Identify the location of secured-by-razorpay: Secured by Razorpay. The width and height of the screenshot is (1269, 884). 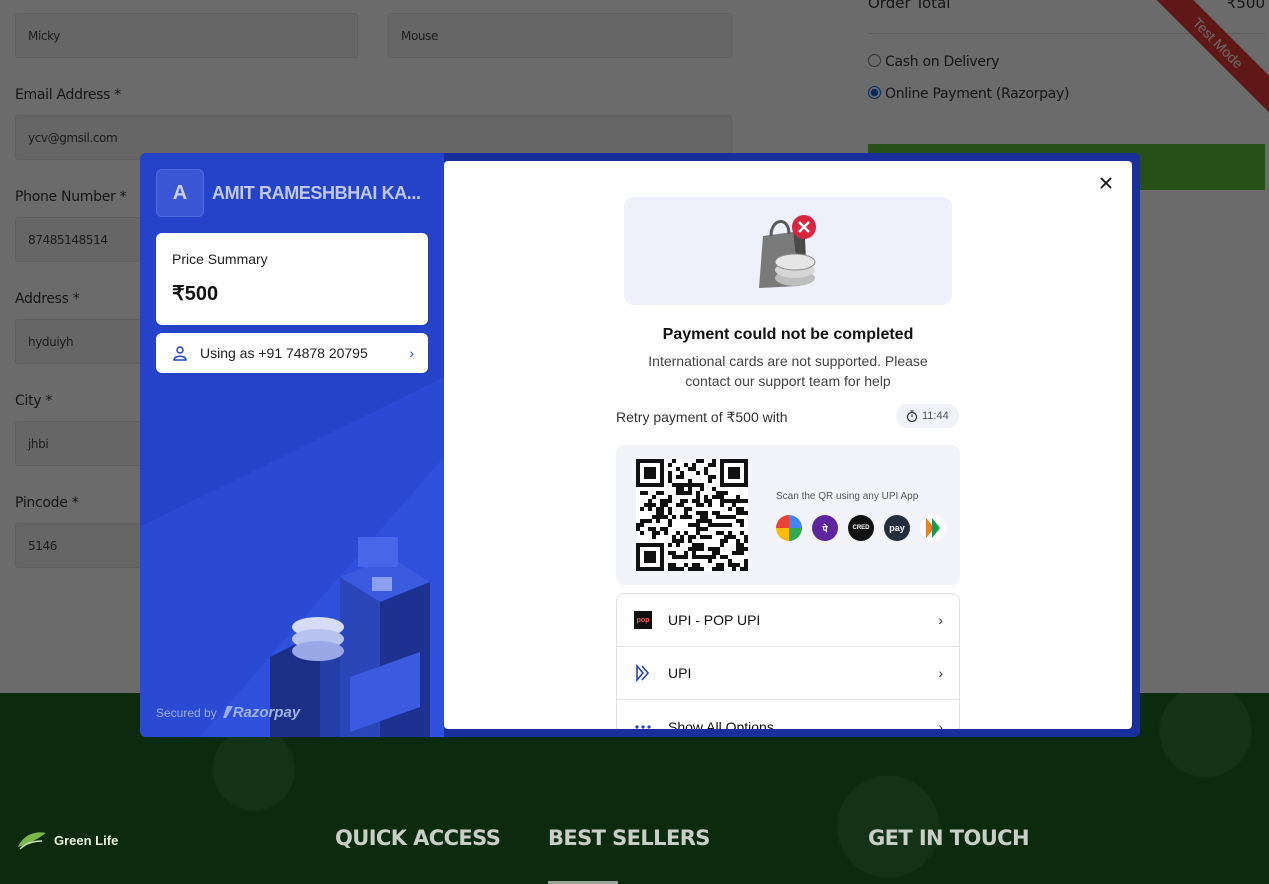
(228, 712).